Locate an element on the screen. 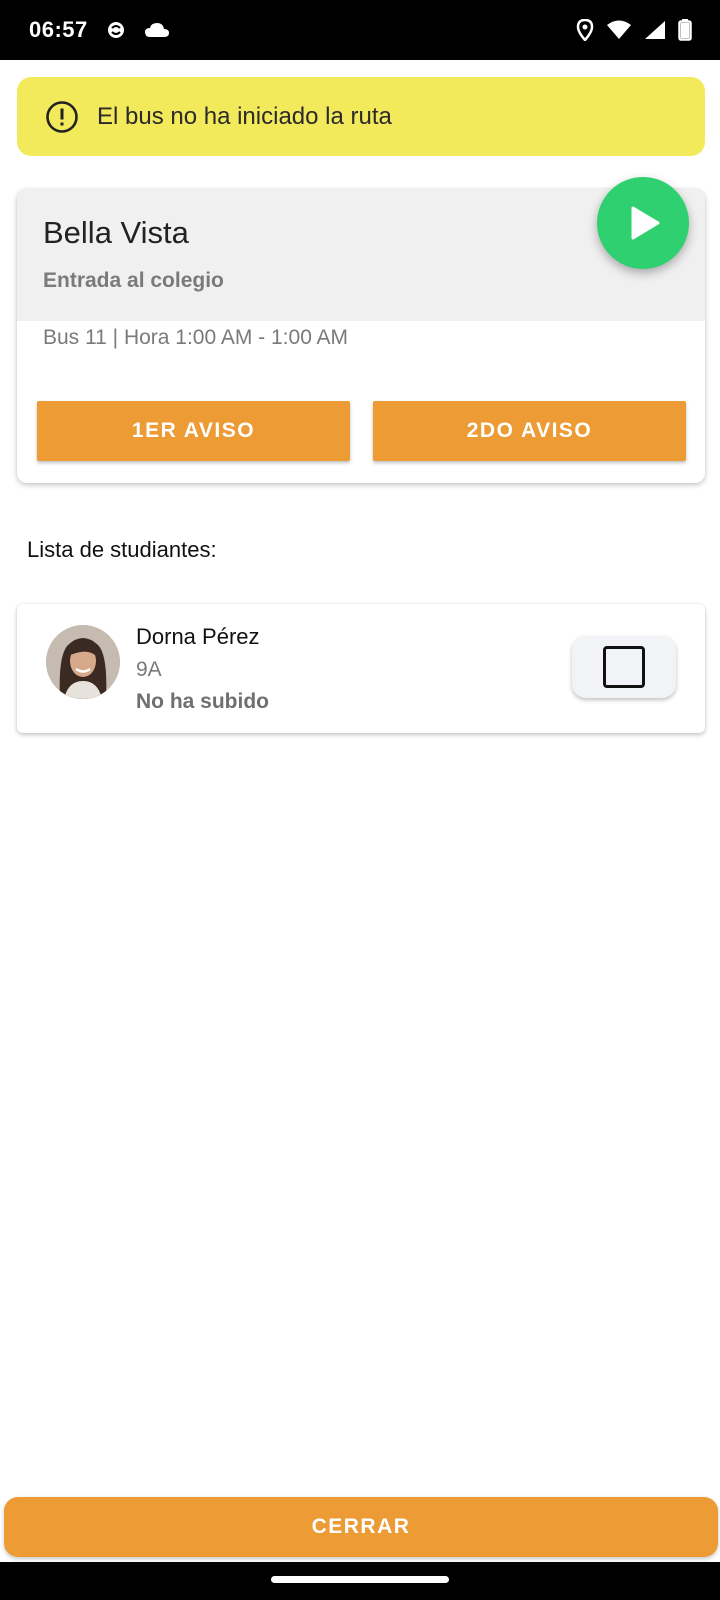 Image resolution: width=720 pixels, height=1600 pixels. sync-icon is located at coordinates (116, 30).